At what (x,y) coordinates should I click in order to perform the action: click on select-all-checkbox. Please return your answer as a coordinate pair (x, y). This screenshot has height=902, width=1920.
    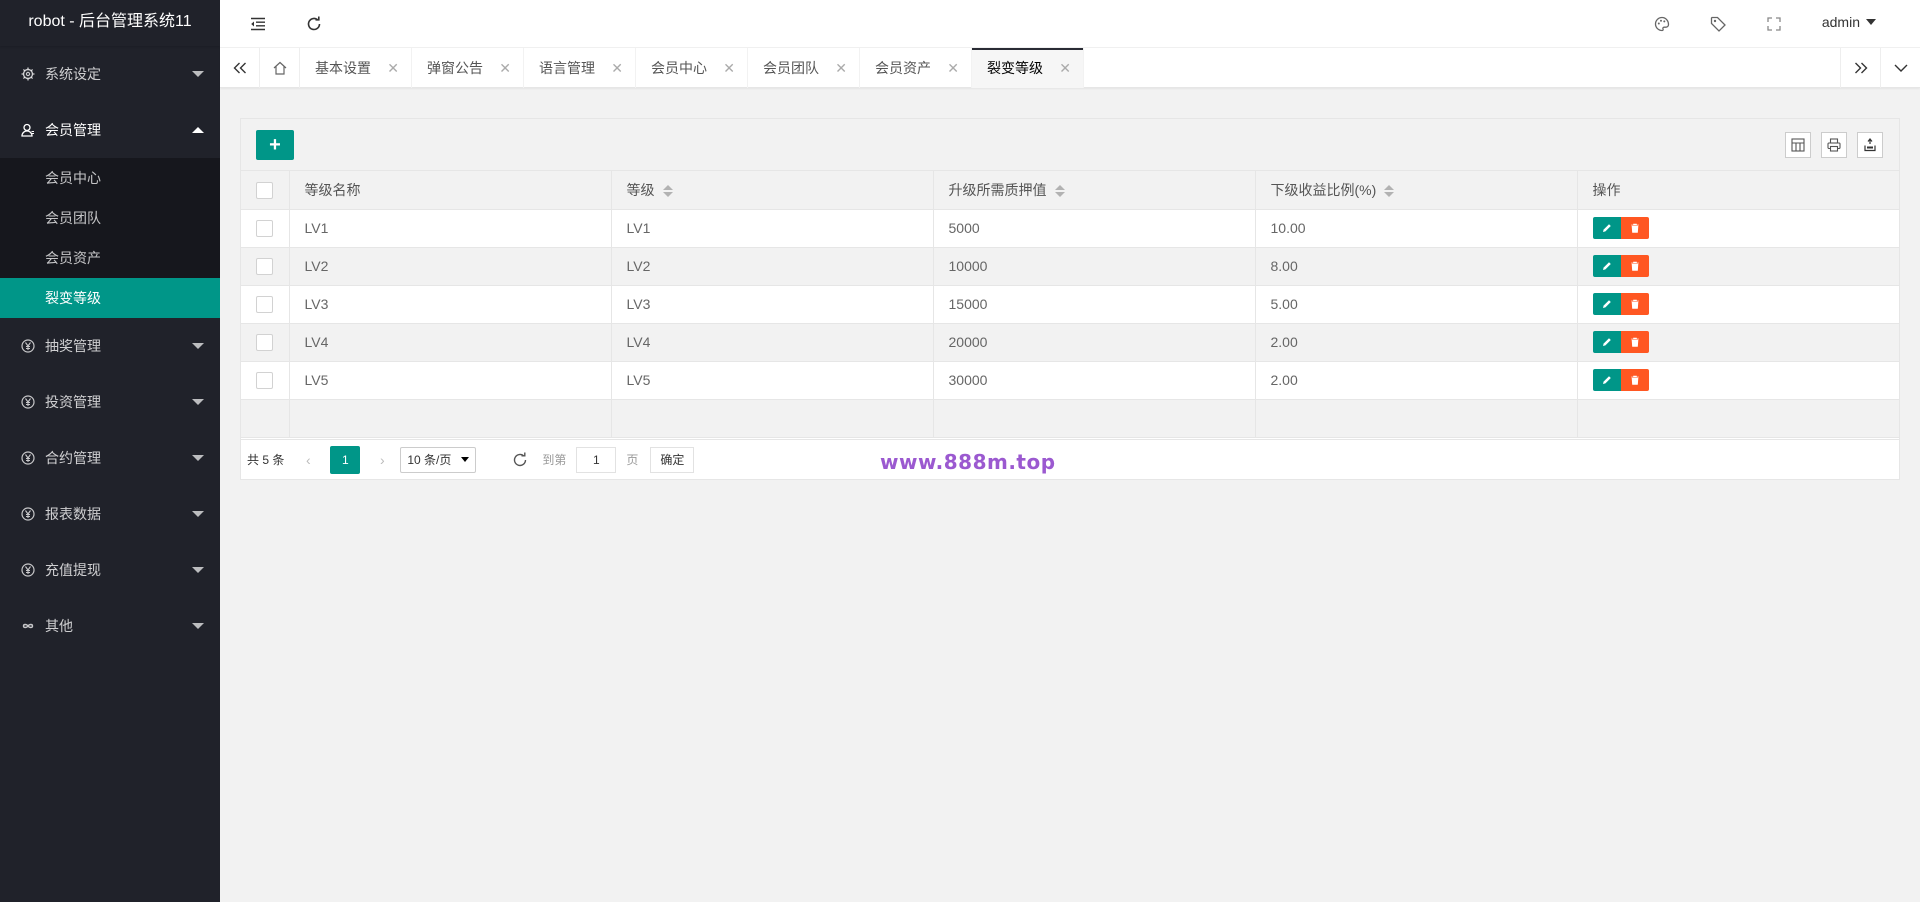
    Looking at the image, I should click on (265, 190).